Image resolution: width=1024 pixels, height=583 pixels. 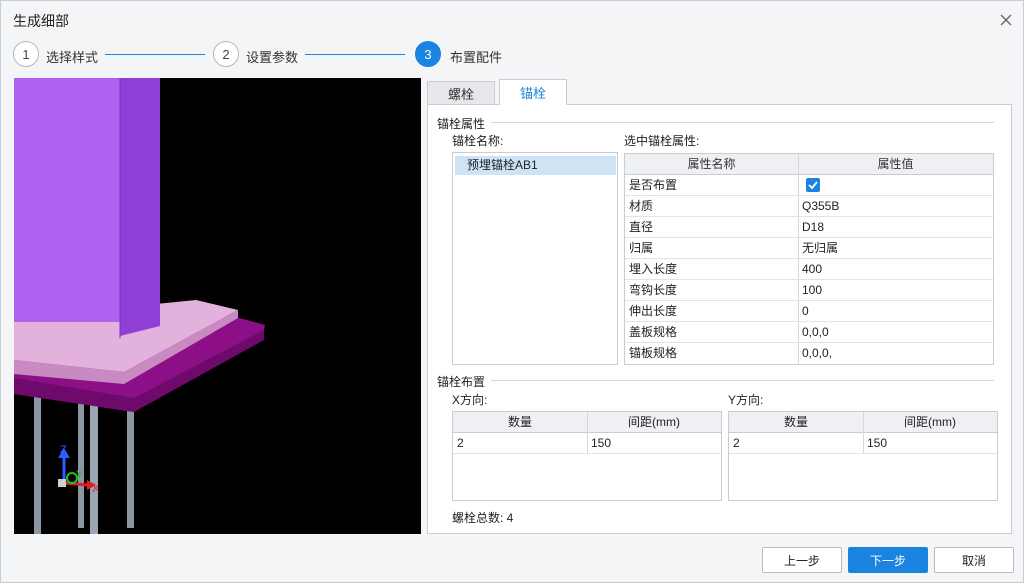 I want to click on prop-value: 0,0,0, so click(x=895, y=332).